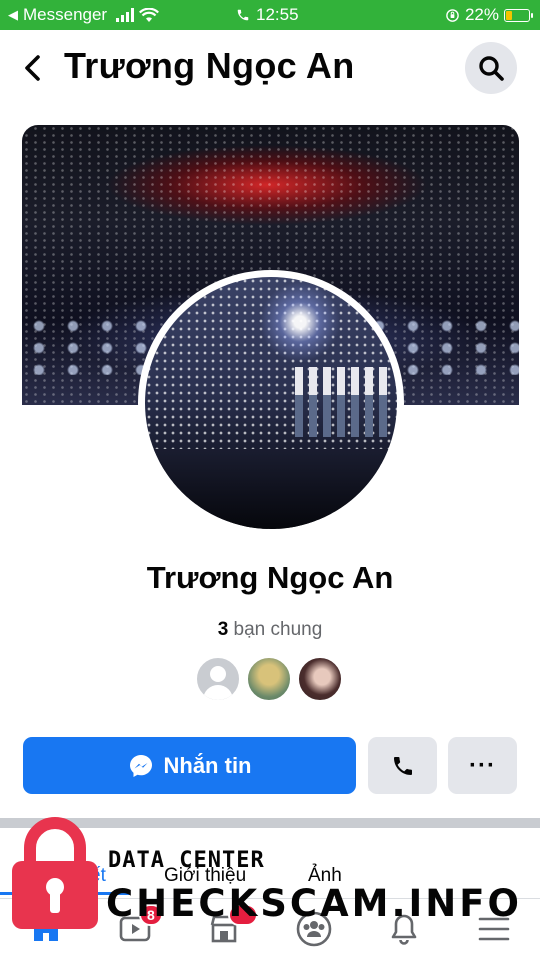  What do you see at coordinates (271, 489) in the screenshot?
I see `avatar-stage` at bounding box center [271, 489].